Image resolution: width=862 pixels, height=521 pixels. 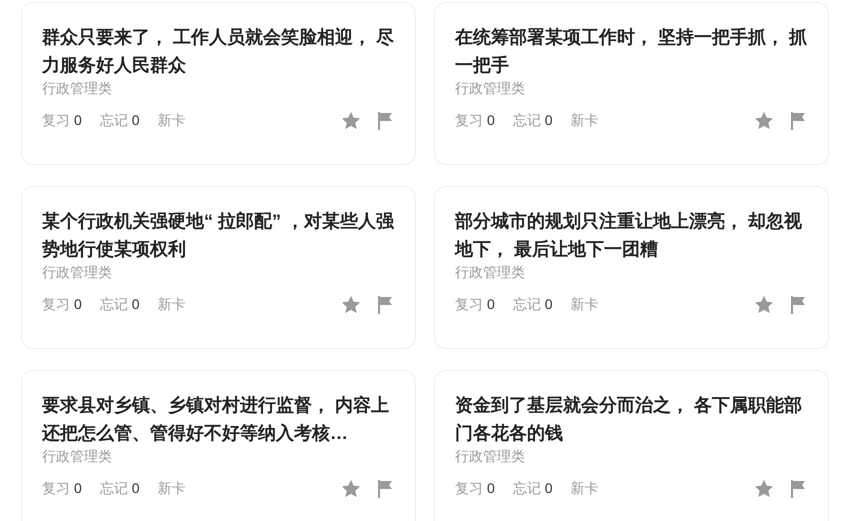 What do you see at coordinates (631, 51) in the screenshot?
I see `card-title: 在统筹部署某项工作时， 坚持一把手抓， 抓一把手` at bounding box center [631, 51].